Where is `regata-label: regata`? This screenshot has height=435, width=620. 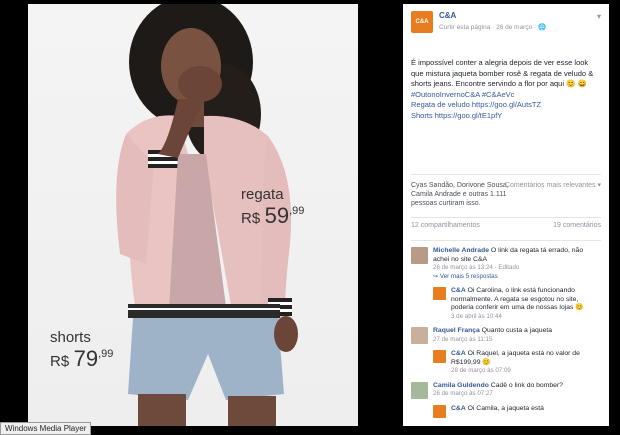
regata-label: regata is located at coordinates (262, 194).